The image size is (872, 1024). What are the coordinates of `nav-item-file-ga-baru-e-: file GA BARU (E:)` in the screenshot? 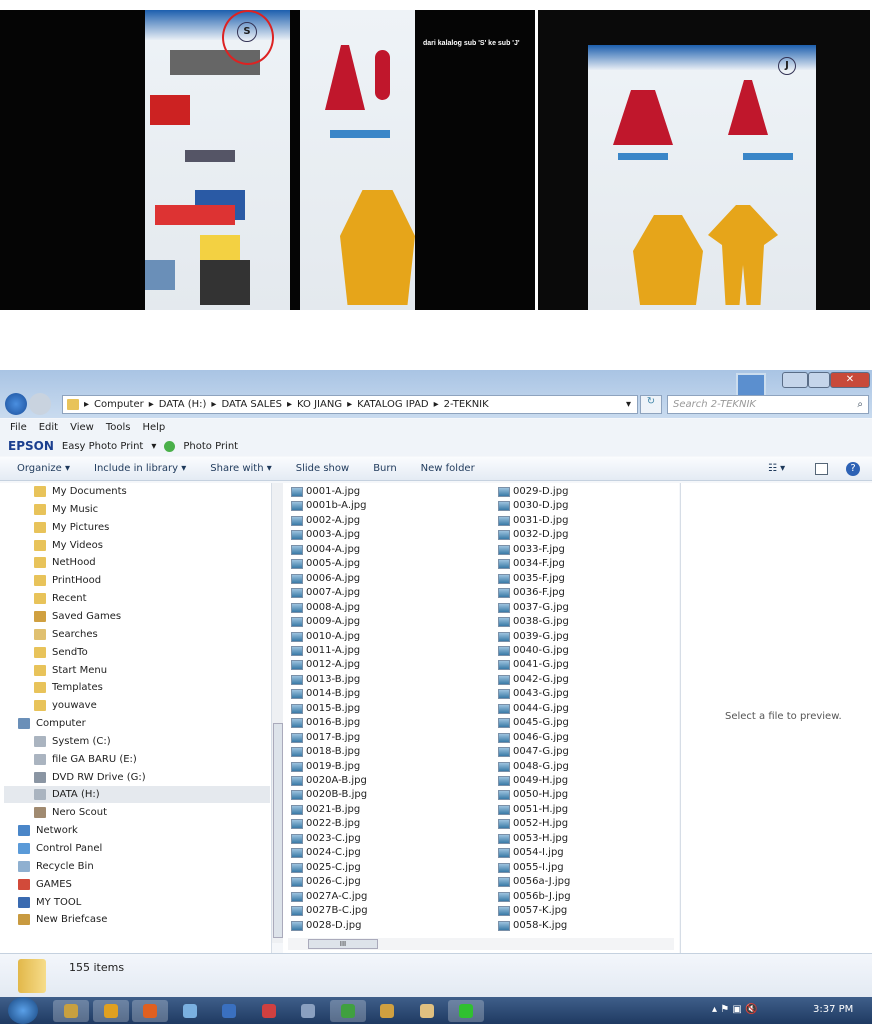 It's located at (85, 759).